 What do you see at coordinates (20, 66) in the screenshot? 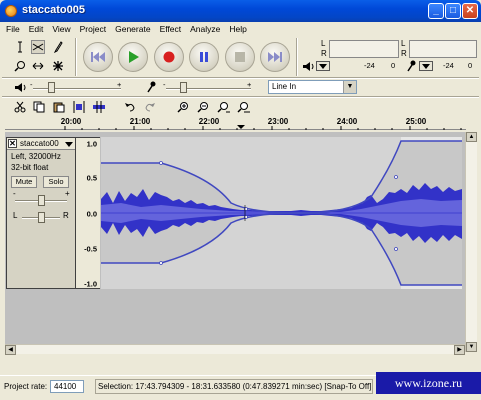
I see `zoom-tool-icon` at bounding box center [20, 66].